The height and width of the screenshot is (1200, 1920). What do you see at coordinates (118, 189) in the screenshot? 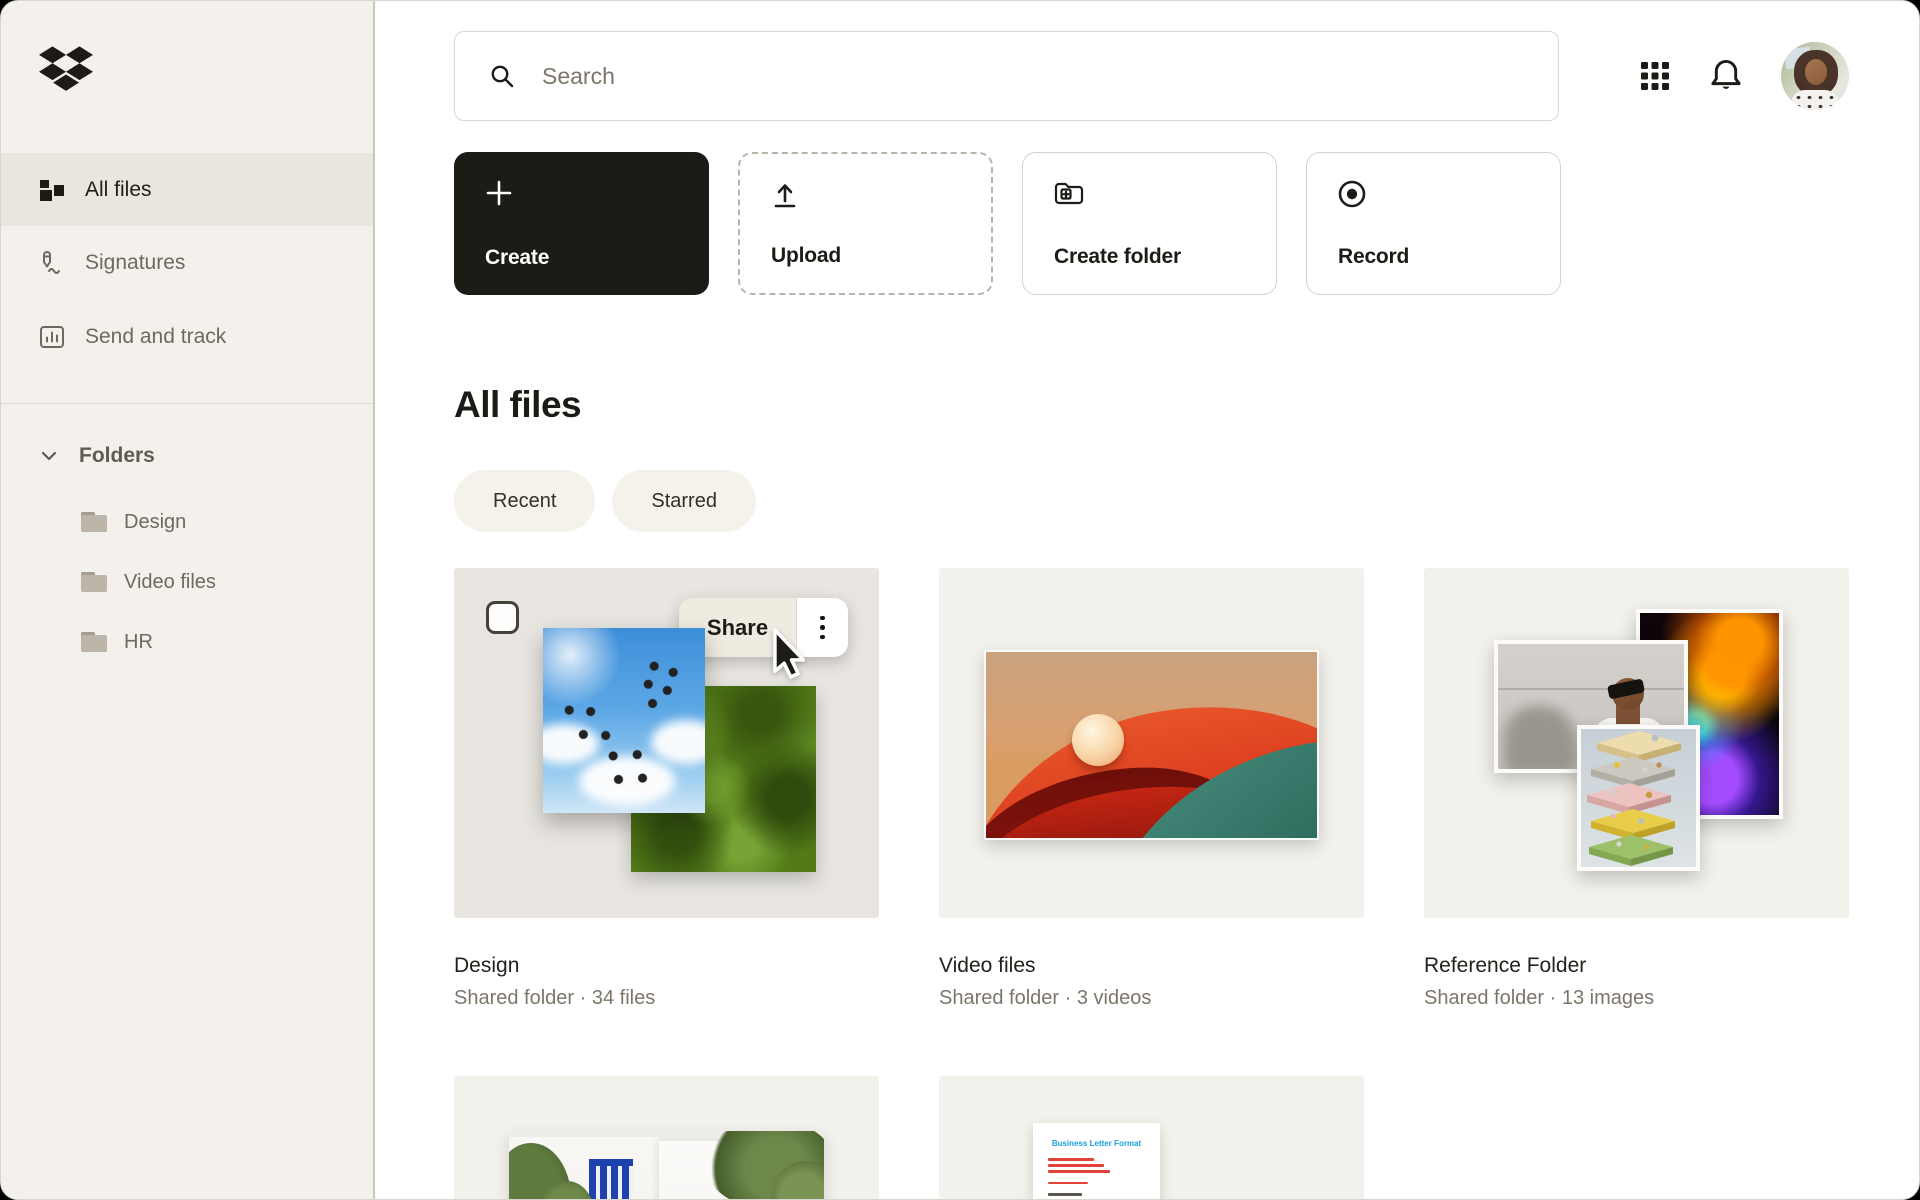
I see `sidebar-item-label: All files` at bounding box center [118, 189].